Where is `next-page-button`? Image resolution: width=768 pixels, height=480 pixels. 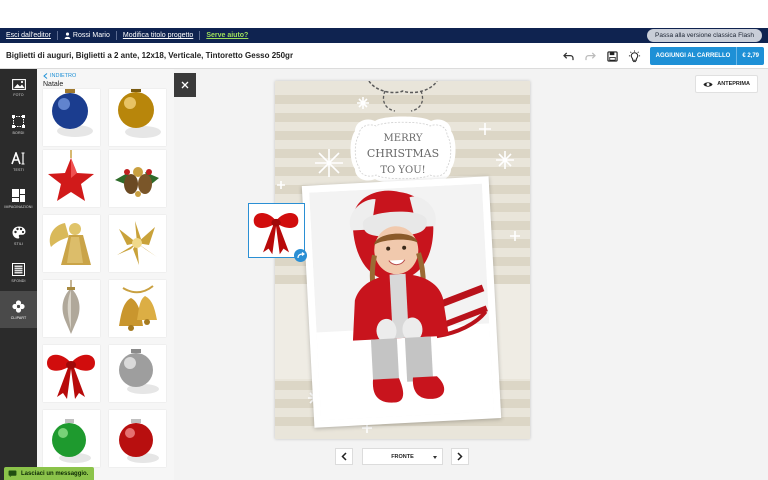
next-page-button is located at coordinates (460, 456).